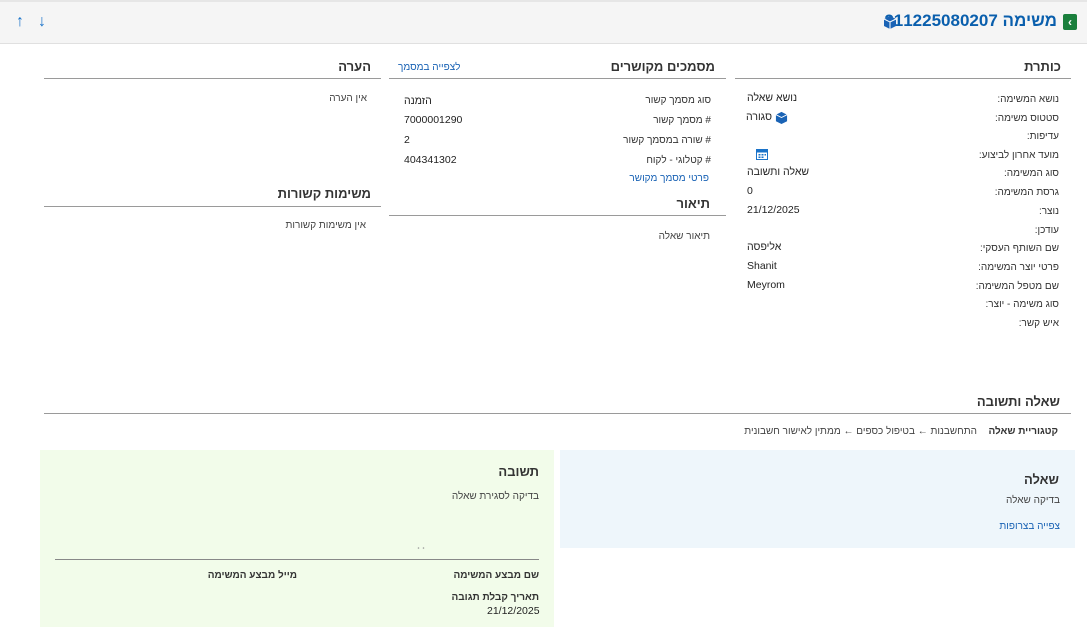  I want to click on qa-section-title: שאלה ותשובה, so click(1018, 401).